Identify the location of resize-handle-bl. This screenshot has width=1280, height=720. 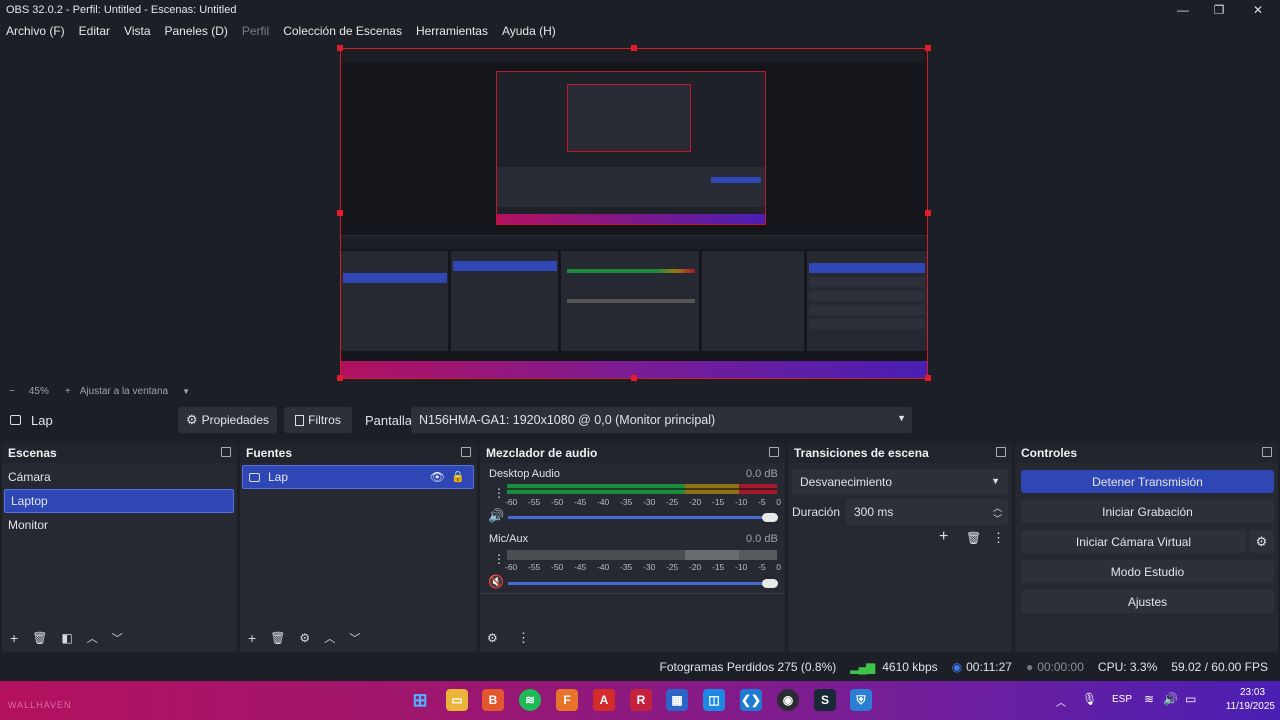
(340, 378).